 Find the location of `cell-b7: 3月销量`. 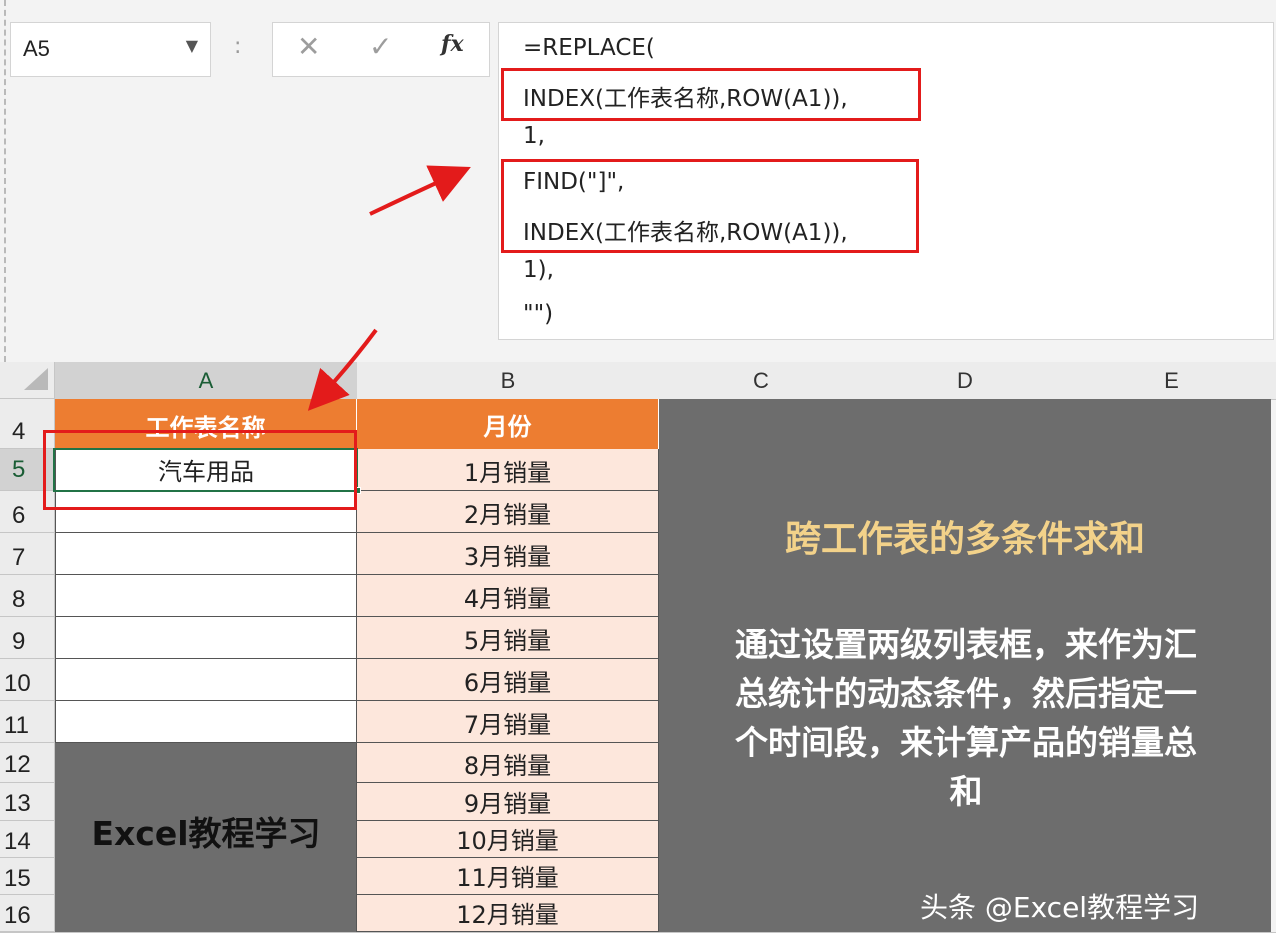

cell-b7: 3月销量 is located at coordinates (508, 554).